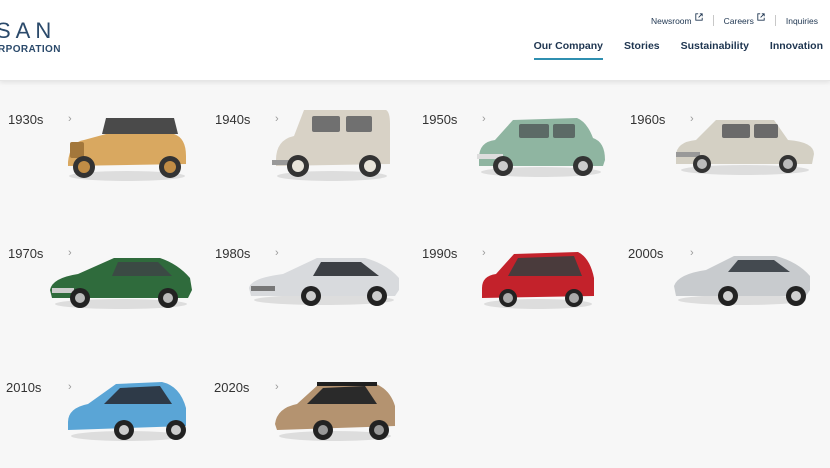 The image size is (830, 468). I want to click on decade-label-1940s: 1940s, so click(232, 119).